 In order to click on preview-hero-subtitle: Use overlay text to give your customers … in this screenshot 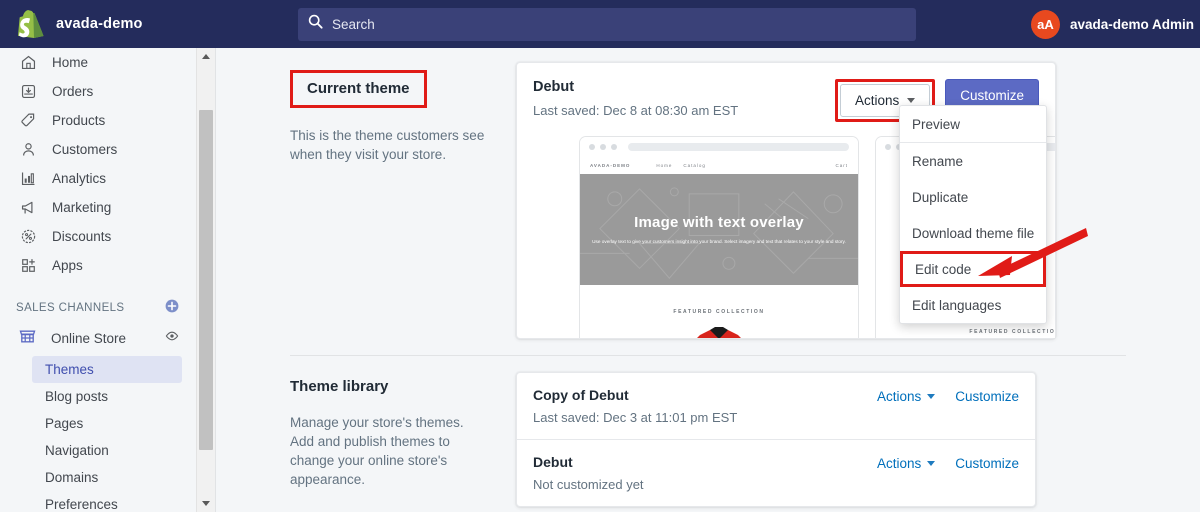, I will do `click(719, 241)`.